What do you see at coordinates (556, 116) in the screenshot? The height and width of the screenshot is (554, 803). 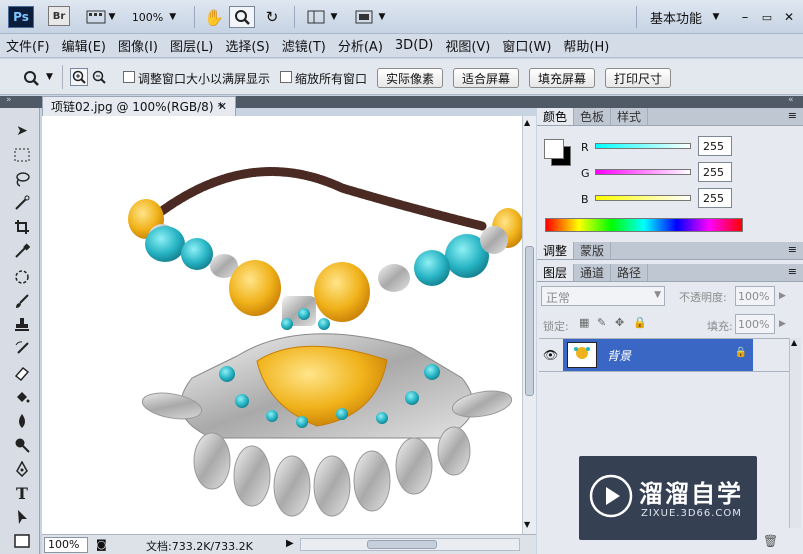 I see `tab-color: 颜色` at bounding box center [556, 116].